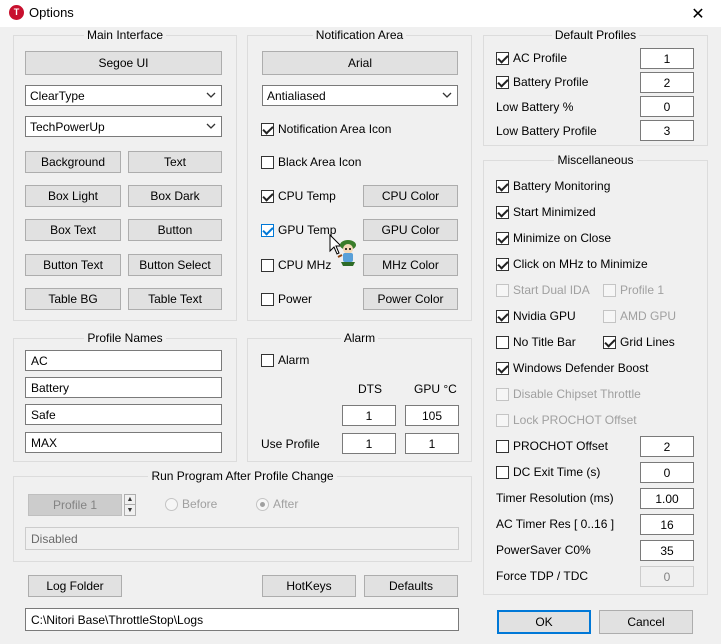 Image resolution: width=721 pixels, height=644 pixels. What do you see at coordinates (370, 389) in the screenshot?
I see `dts-header: DTS` at bounding box center [370, 389].